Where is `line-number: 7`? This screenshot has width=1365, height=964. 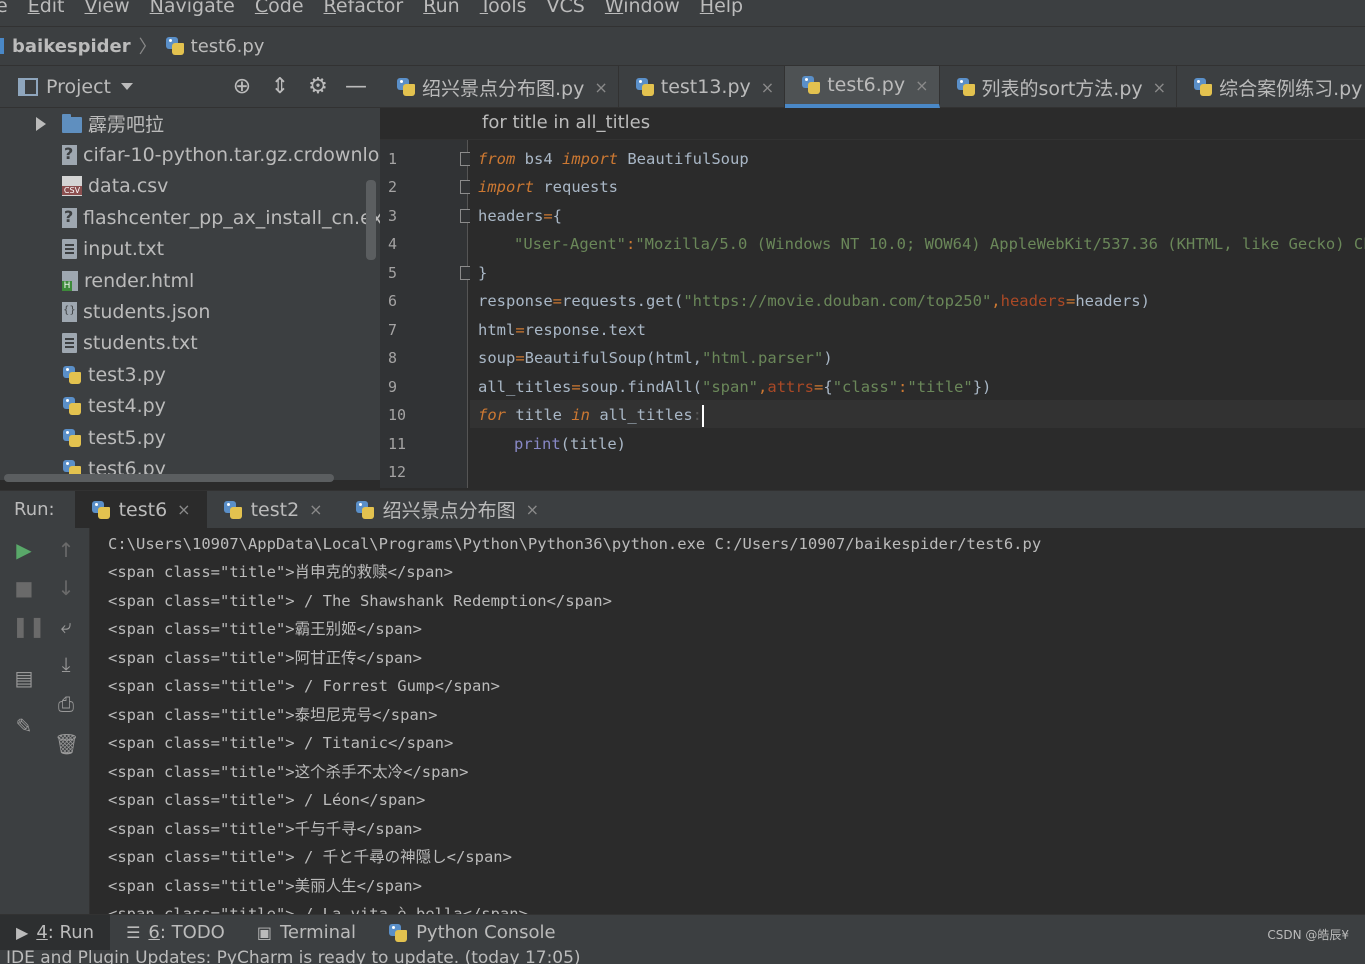 line-number: 7 is located at coordinates (393, 330).